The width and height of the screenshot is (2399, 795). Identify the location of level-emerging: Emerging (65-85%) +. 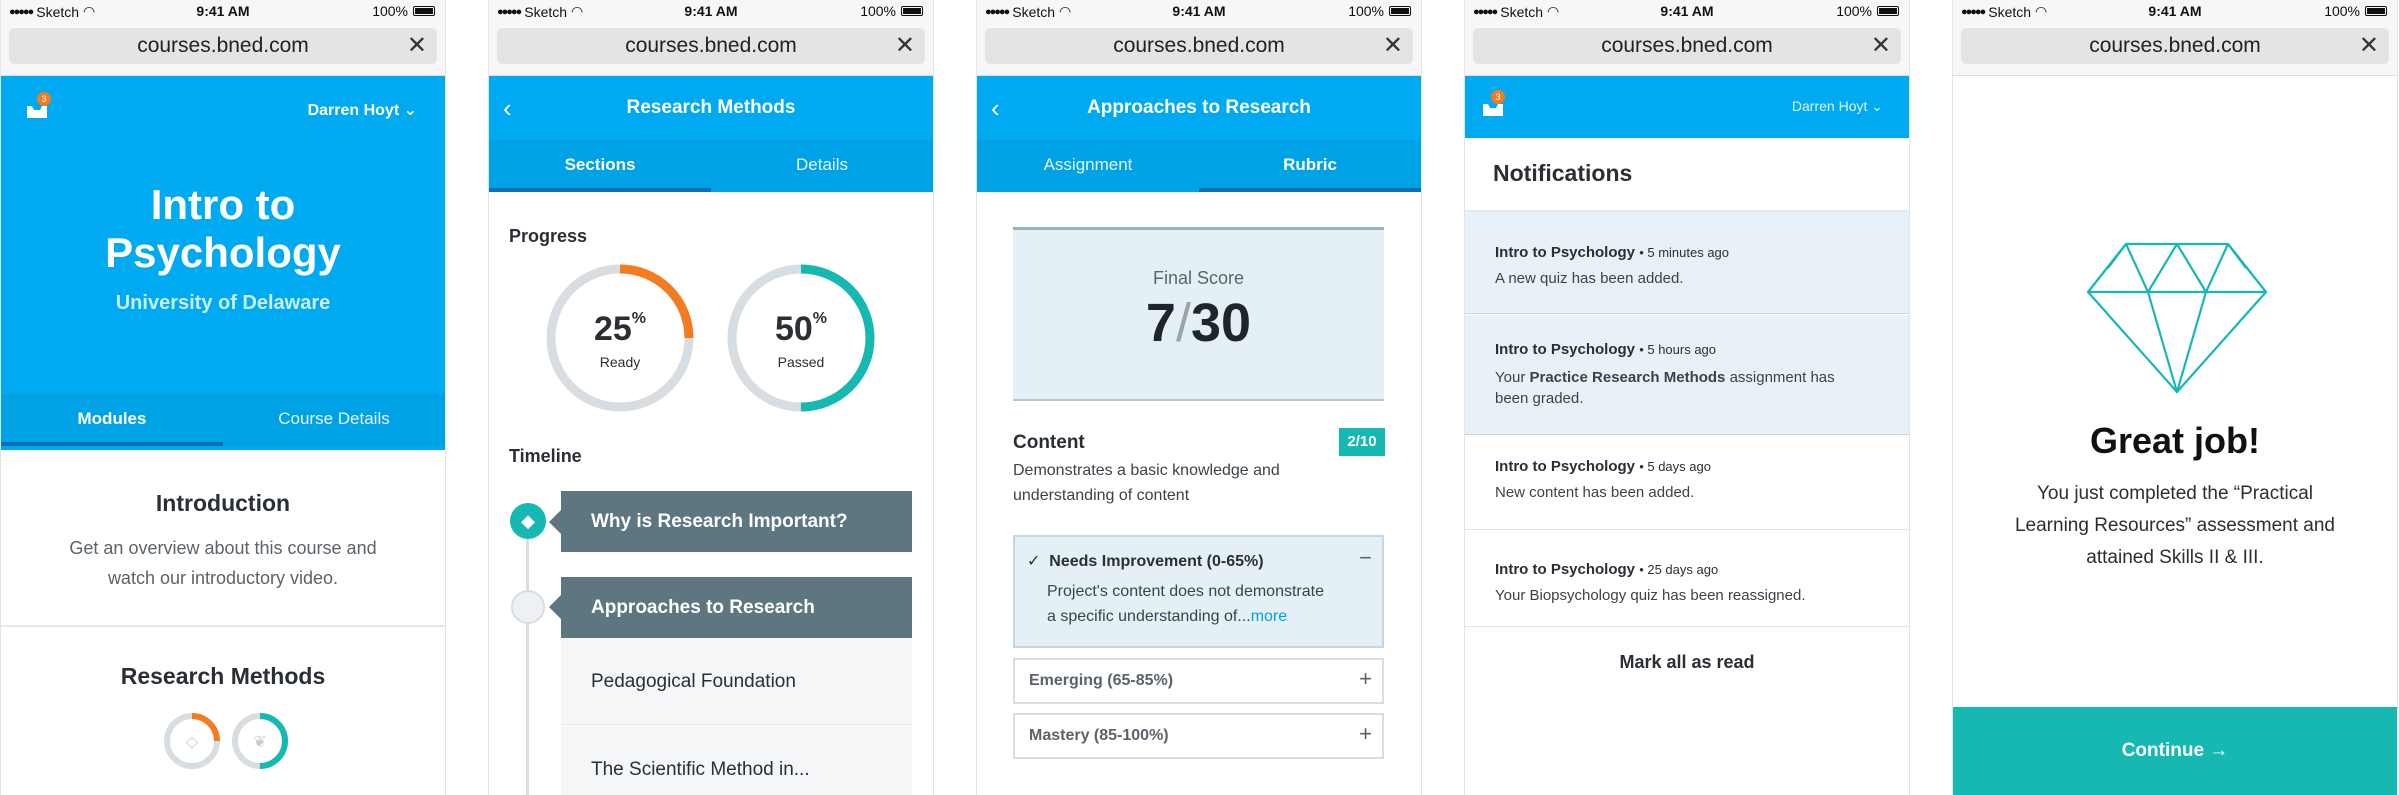
(1198, 681).